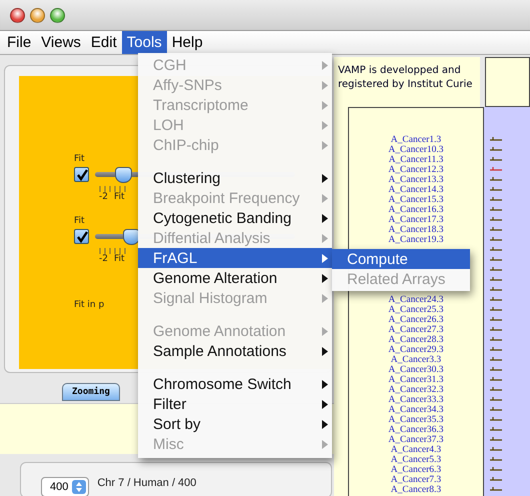 The image size is (530, 496). I want to click on sample-name: A_Cancer37.3, so click(416, 440).